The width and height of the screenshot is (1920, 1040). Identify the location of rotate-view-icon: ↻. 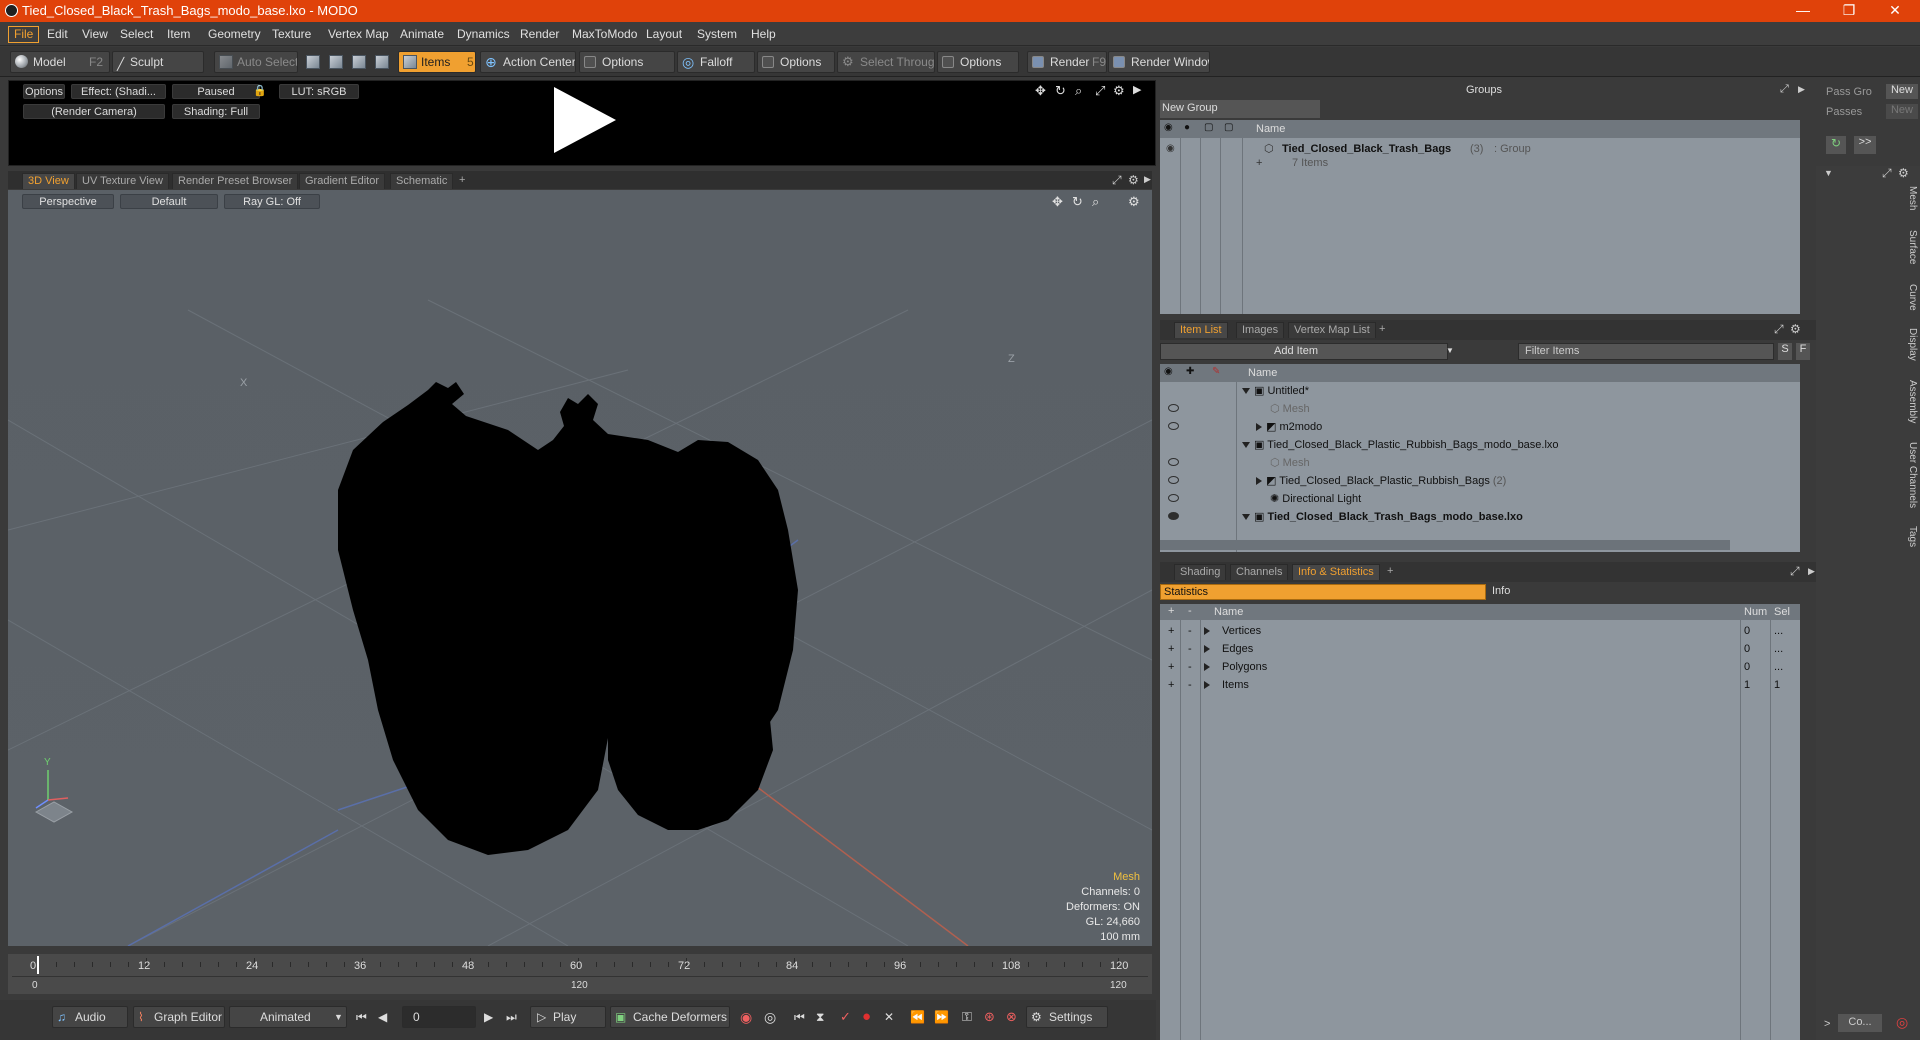
(1077, 202).